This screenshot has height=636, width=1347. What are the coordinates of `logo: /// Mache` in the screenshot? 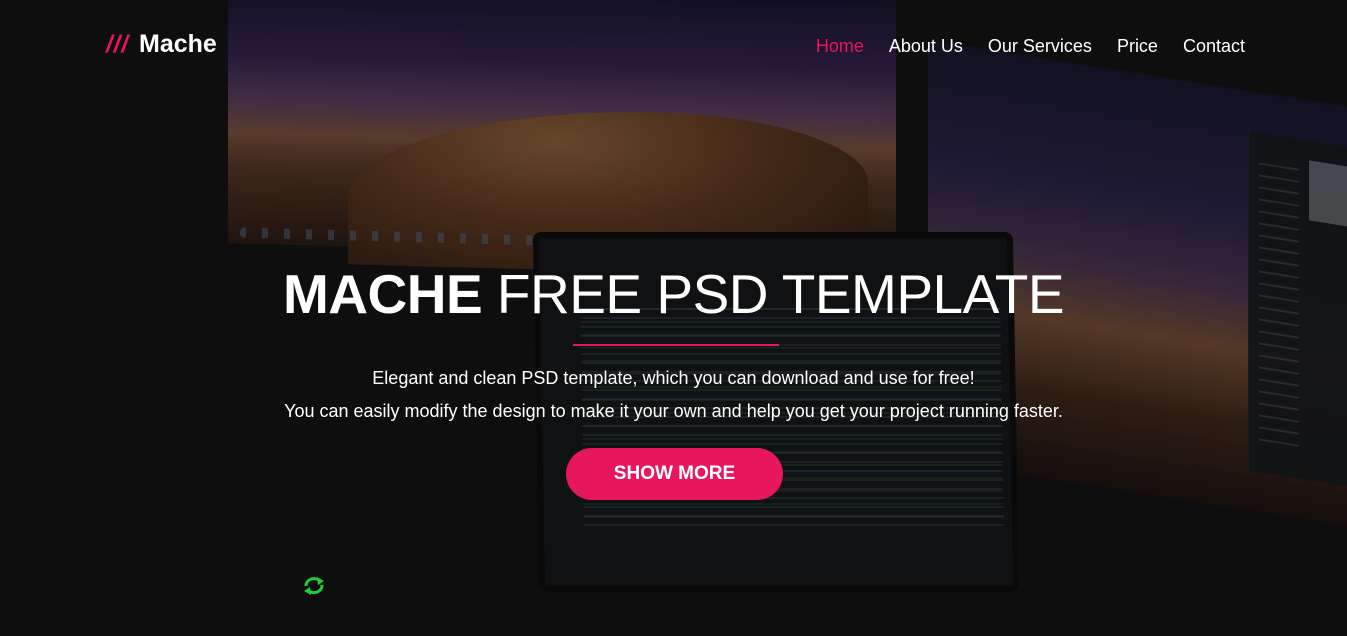 It's located at (161, 44).